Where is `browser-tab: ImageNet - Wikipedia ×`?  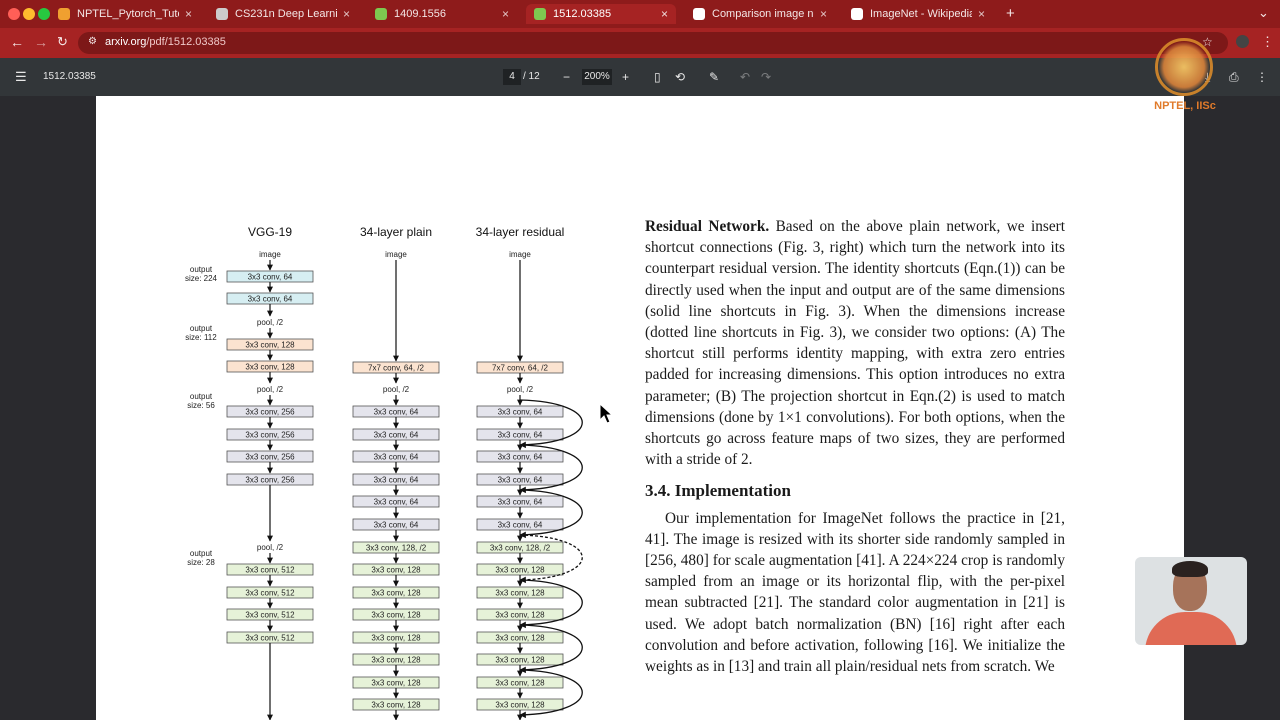
browser-tab: ImageNet - Wikipedia × is located at coordinates (918, 14).